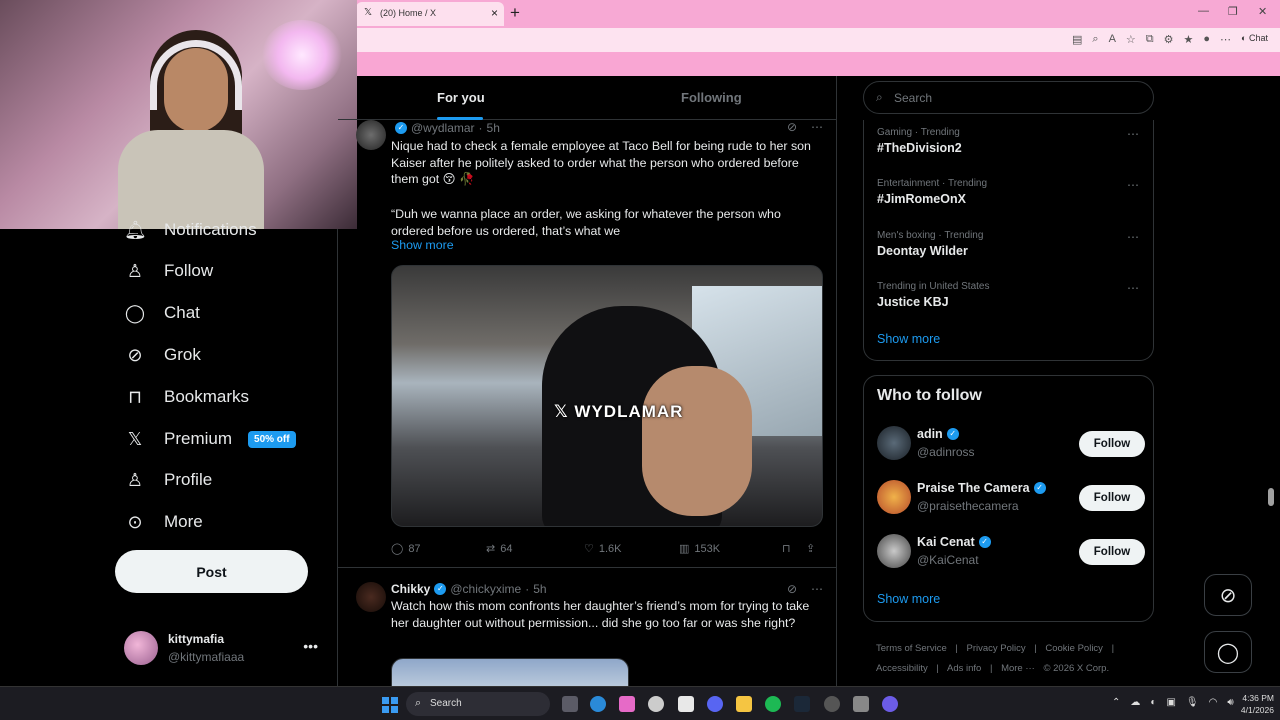 Image resolution: width=1280 pixels, height=720 pixels. I want to click on footer-ads-info: Ads info, so click(964, 668).